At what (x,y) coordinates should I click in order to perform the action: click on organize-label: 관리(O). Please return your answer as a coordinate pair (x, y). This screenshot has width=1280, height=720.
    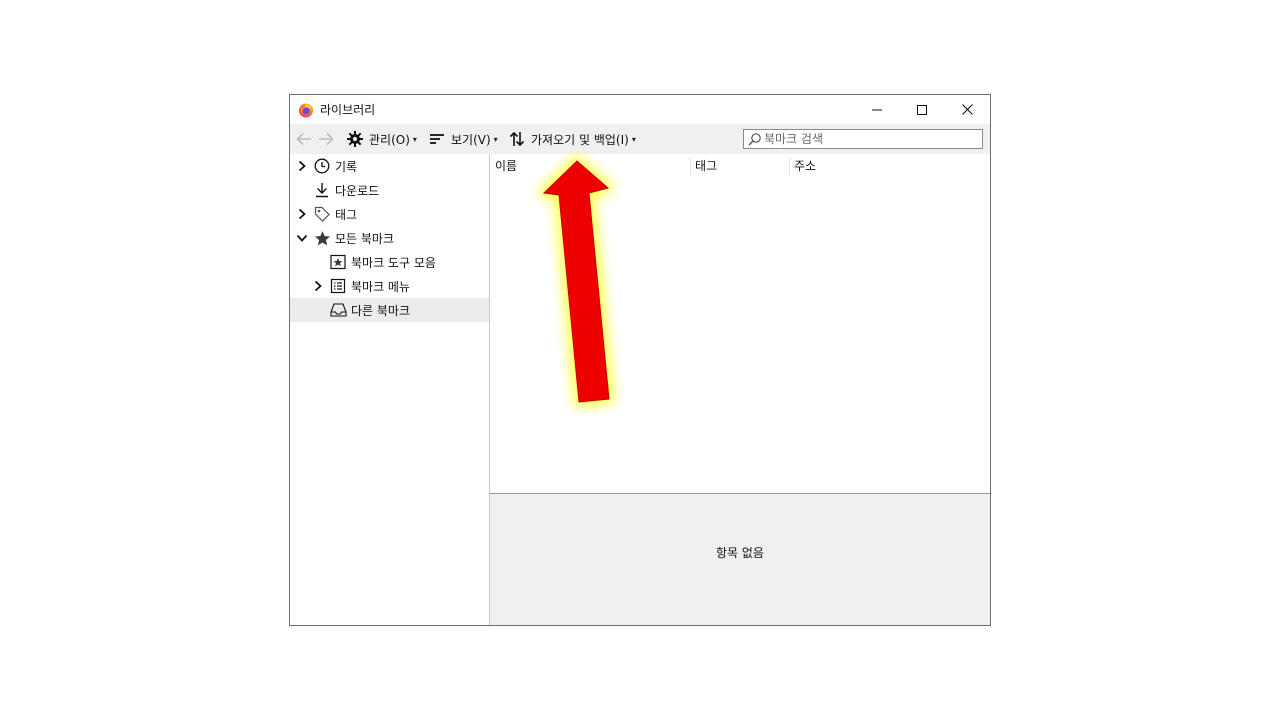
    Looking at the image, I should click on (389, 139).